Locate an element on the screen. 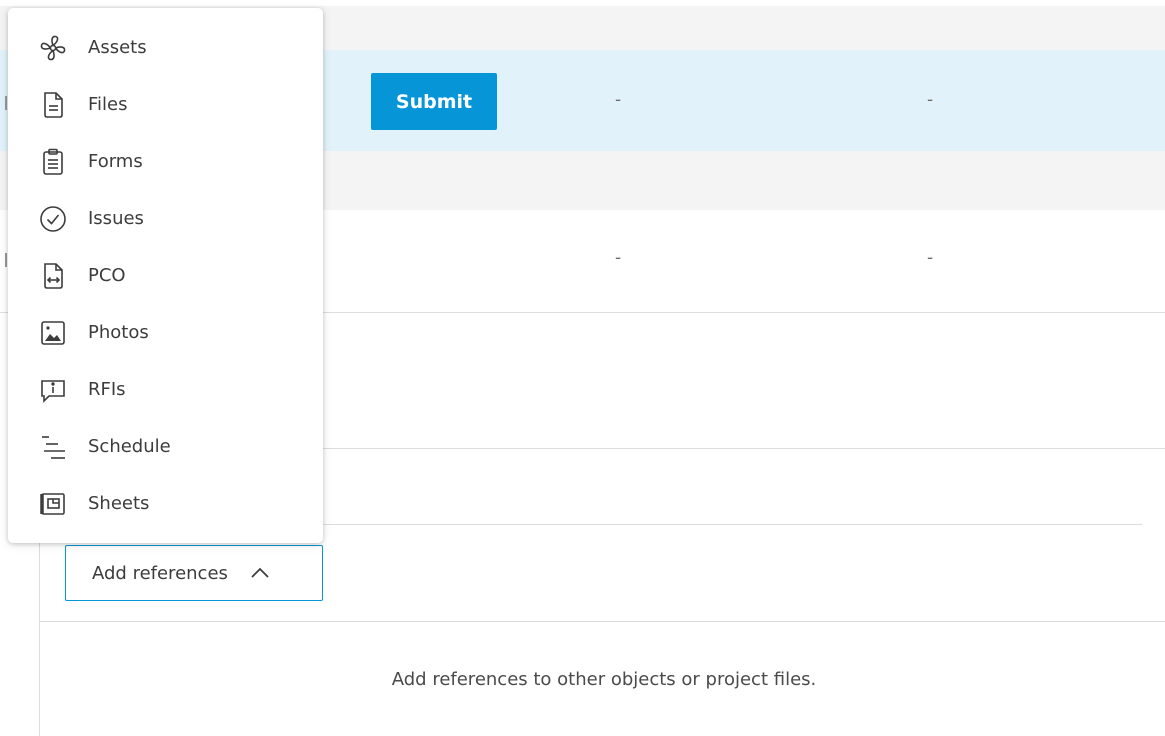 Image resolution: width=1165 pixels, height=736 pixels. add-references-button: Add references is located at coordinates (194, 573).